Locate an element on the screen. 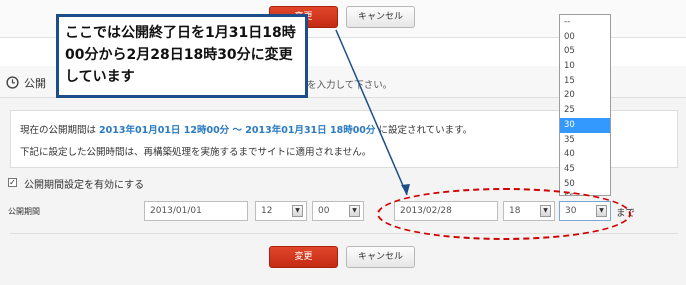  minute-dropdown-list: --000510152025303540455055 is located at coordinates (585, 105).